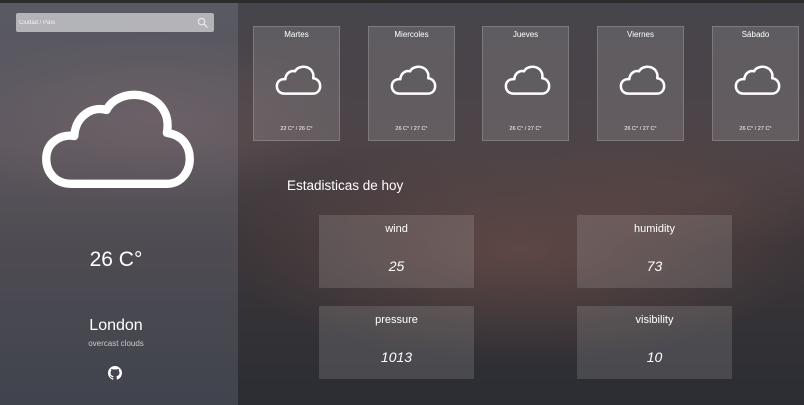 The image size is (804, 405). I want to click on search-box, so click(115, 22).